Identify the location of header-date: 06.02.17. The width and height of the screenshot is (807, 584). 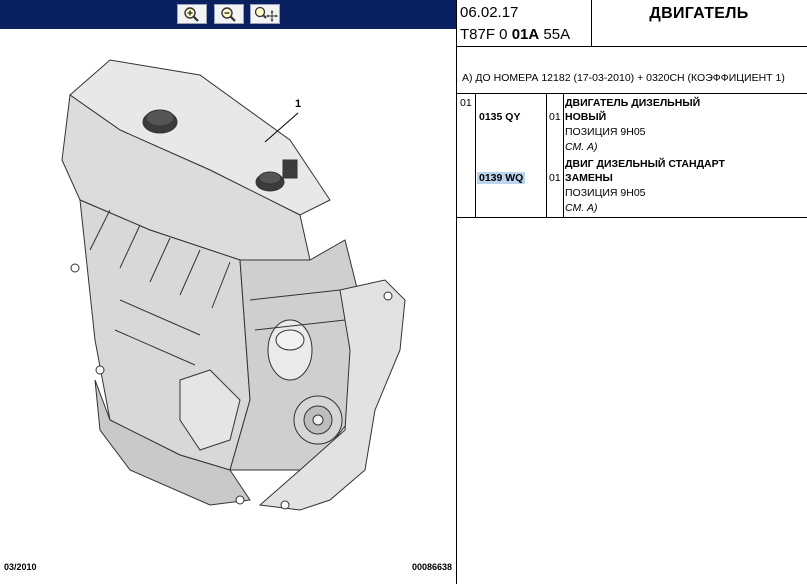
(489, 12).